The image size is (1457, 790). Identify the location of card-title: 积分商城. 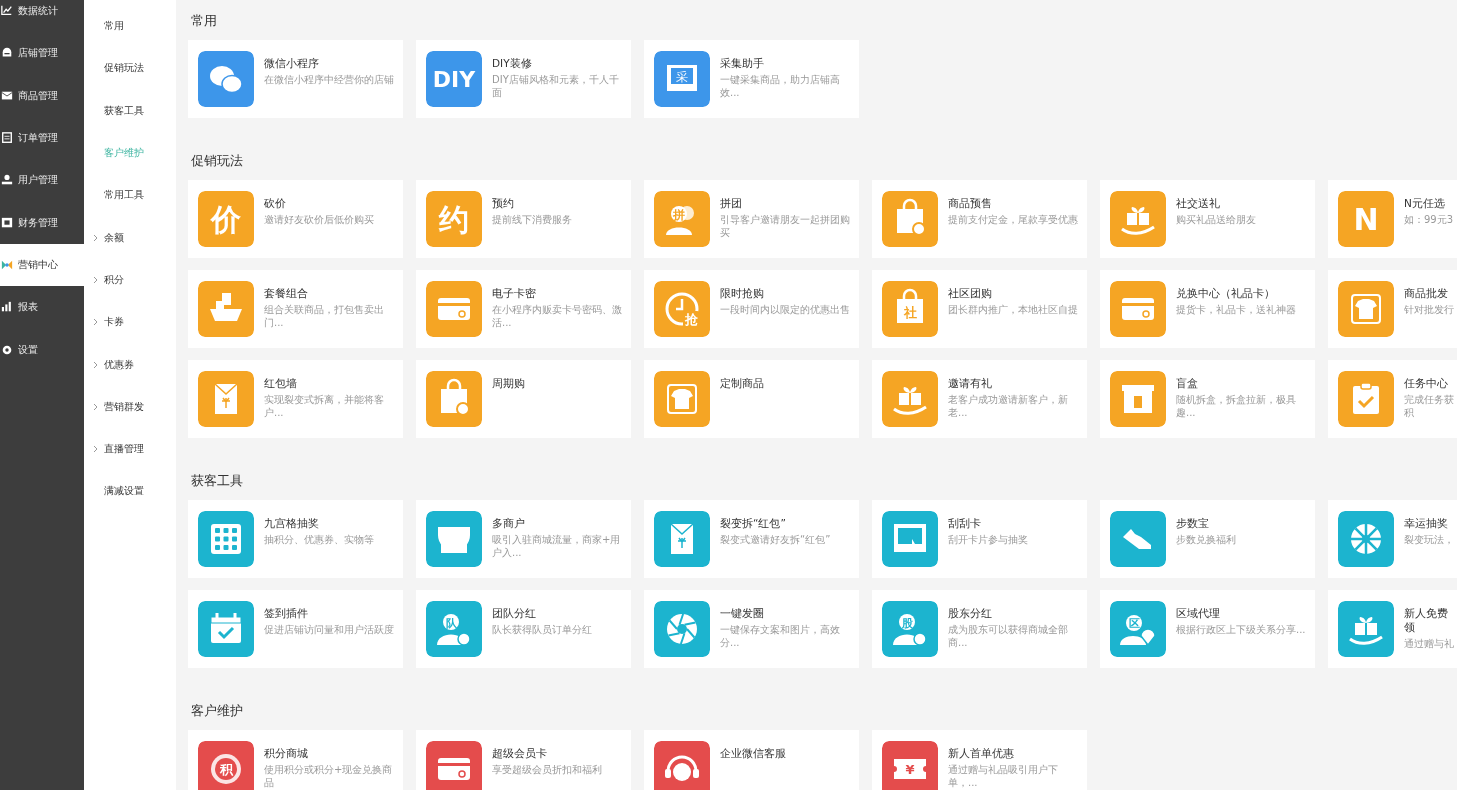
(286, 753).